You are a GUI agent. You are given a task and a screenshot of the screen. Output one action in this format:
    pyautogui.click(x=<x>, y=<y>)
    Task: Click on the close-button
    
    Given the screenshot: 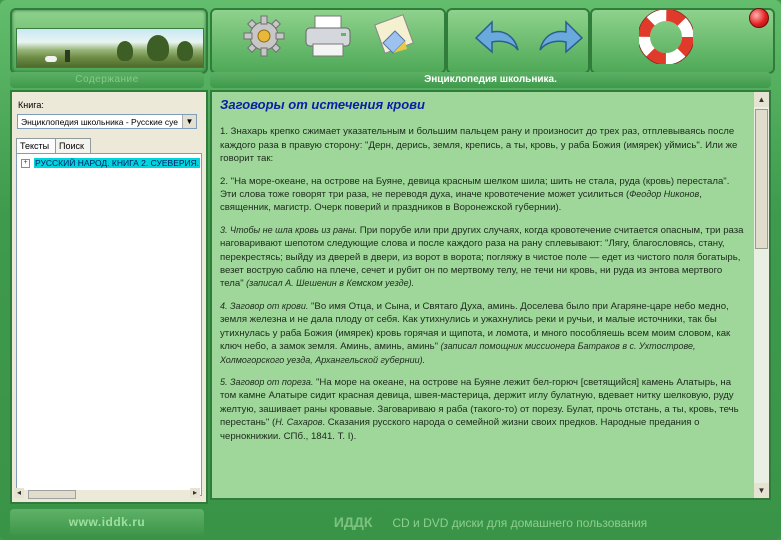 What is the action you would take?
    pyautogui.click(x=759, y=18)
    